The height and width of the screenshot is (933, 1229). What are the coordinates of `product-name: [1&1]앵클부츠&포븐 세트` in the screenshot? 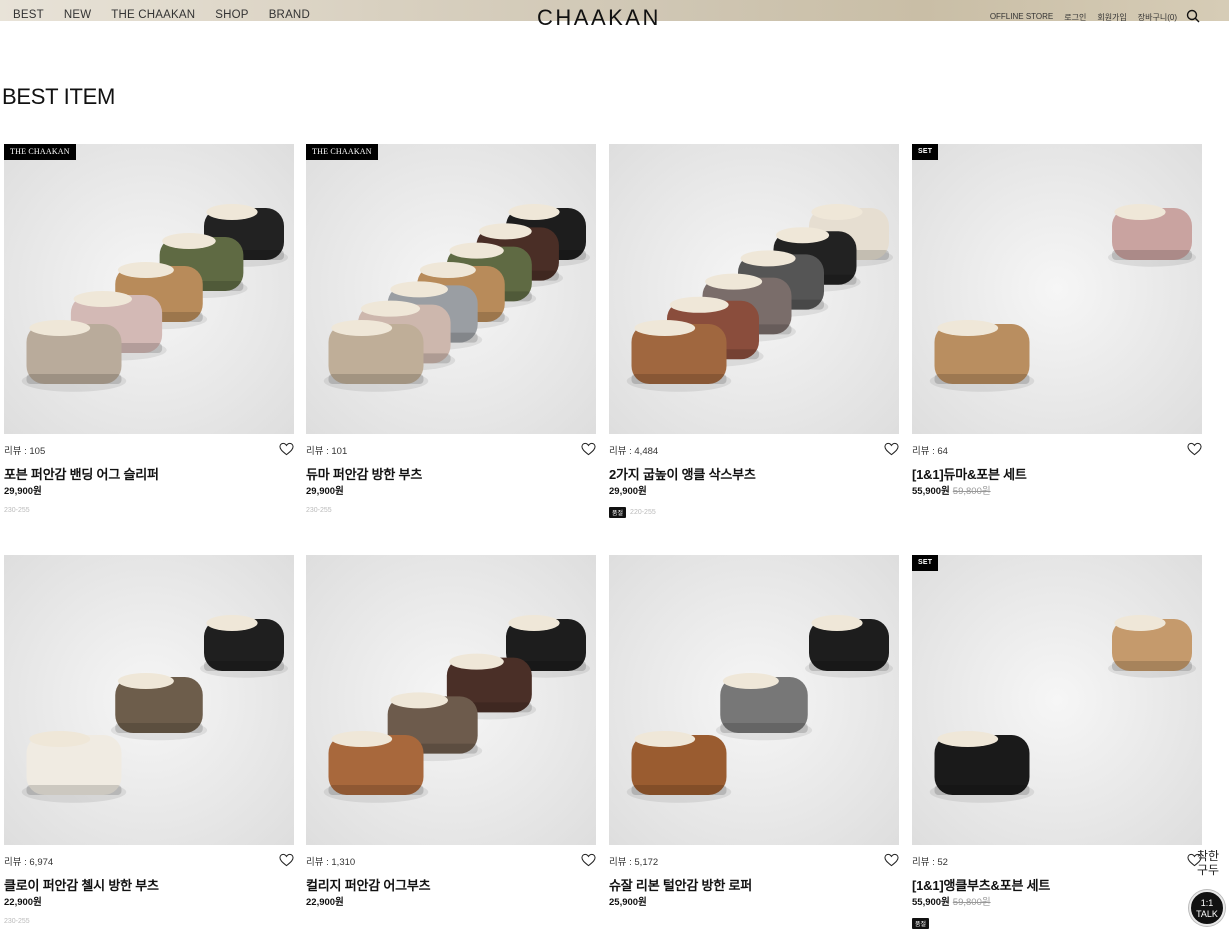 It's located at (981, 884).